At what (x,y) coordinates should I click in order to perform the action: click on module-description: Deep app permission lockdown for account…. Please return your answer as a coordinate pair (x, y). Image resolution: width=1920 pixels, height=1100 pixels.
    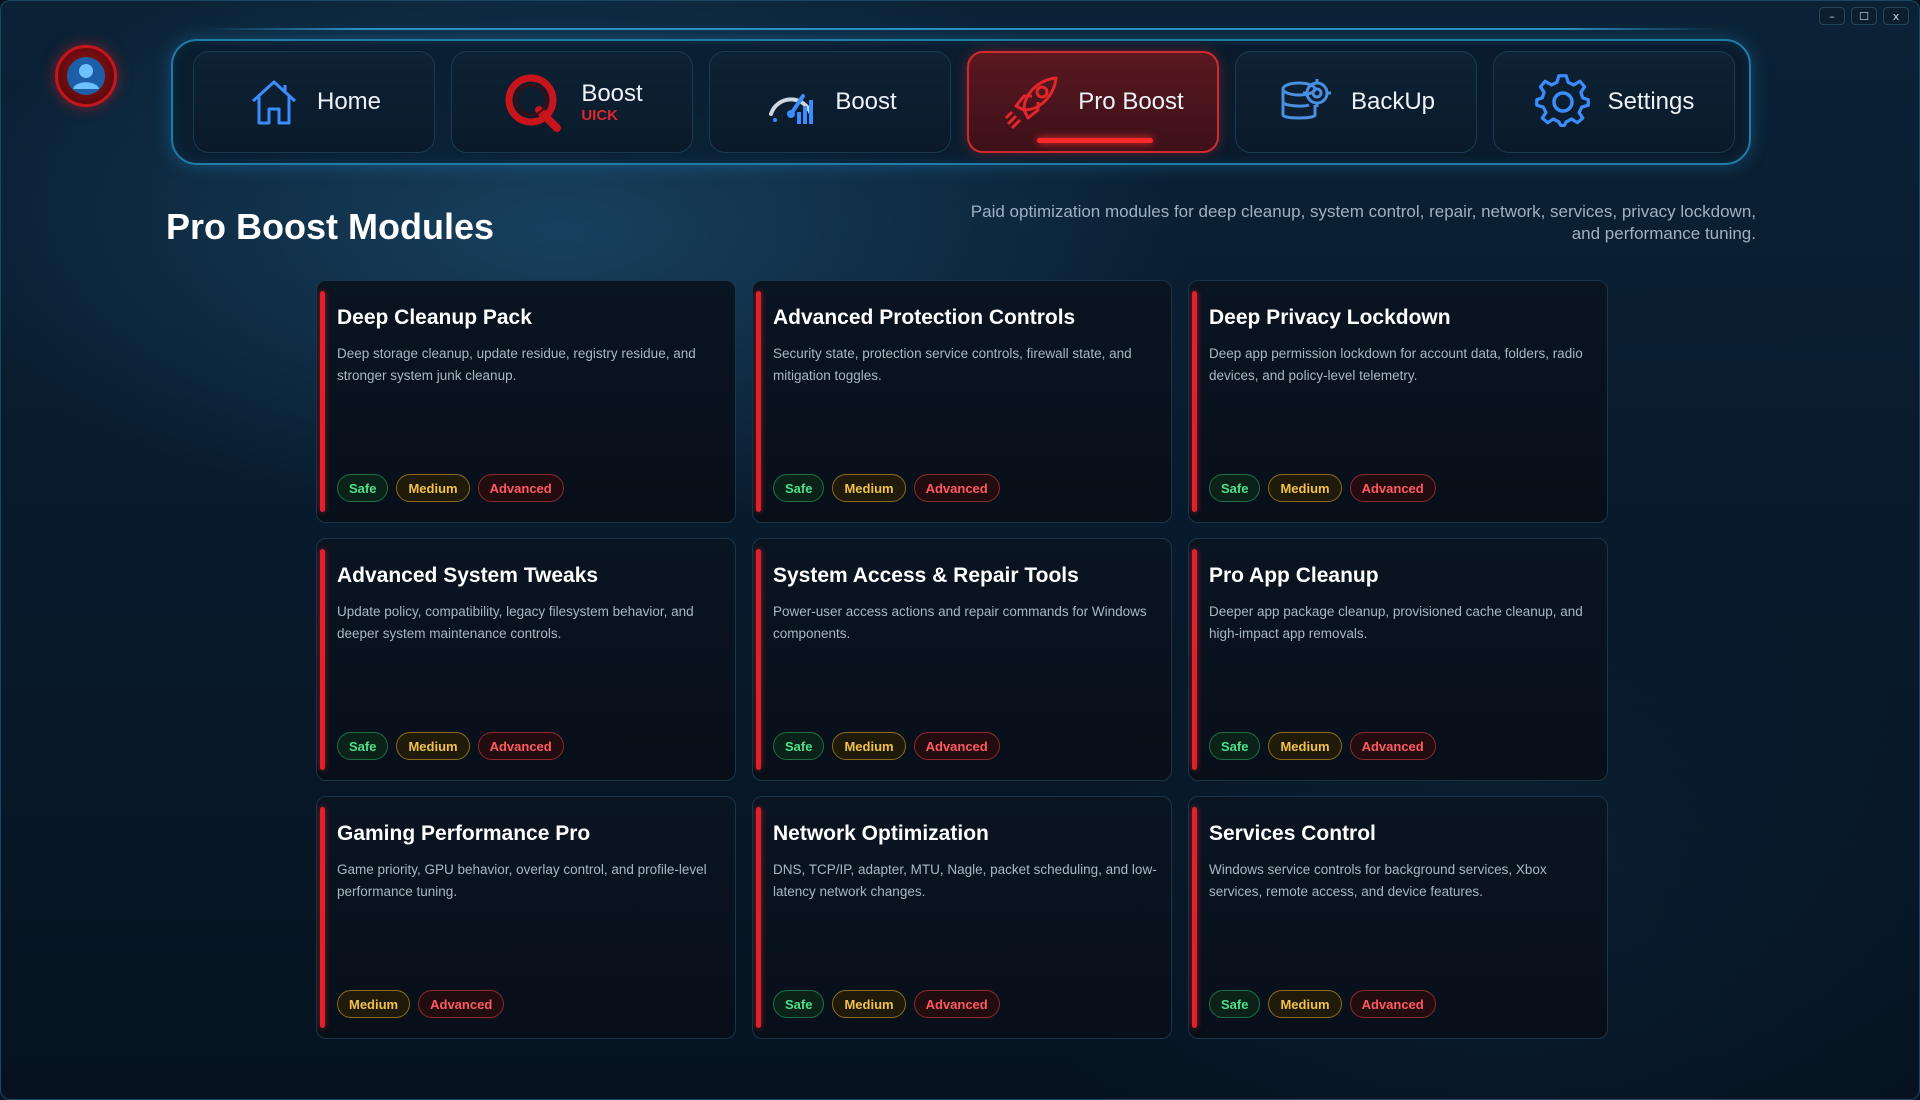
    Looking at the image, I should click on (1396, 364).